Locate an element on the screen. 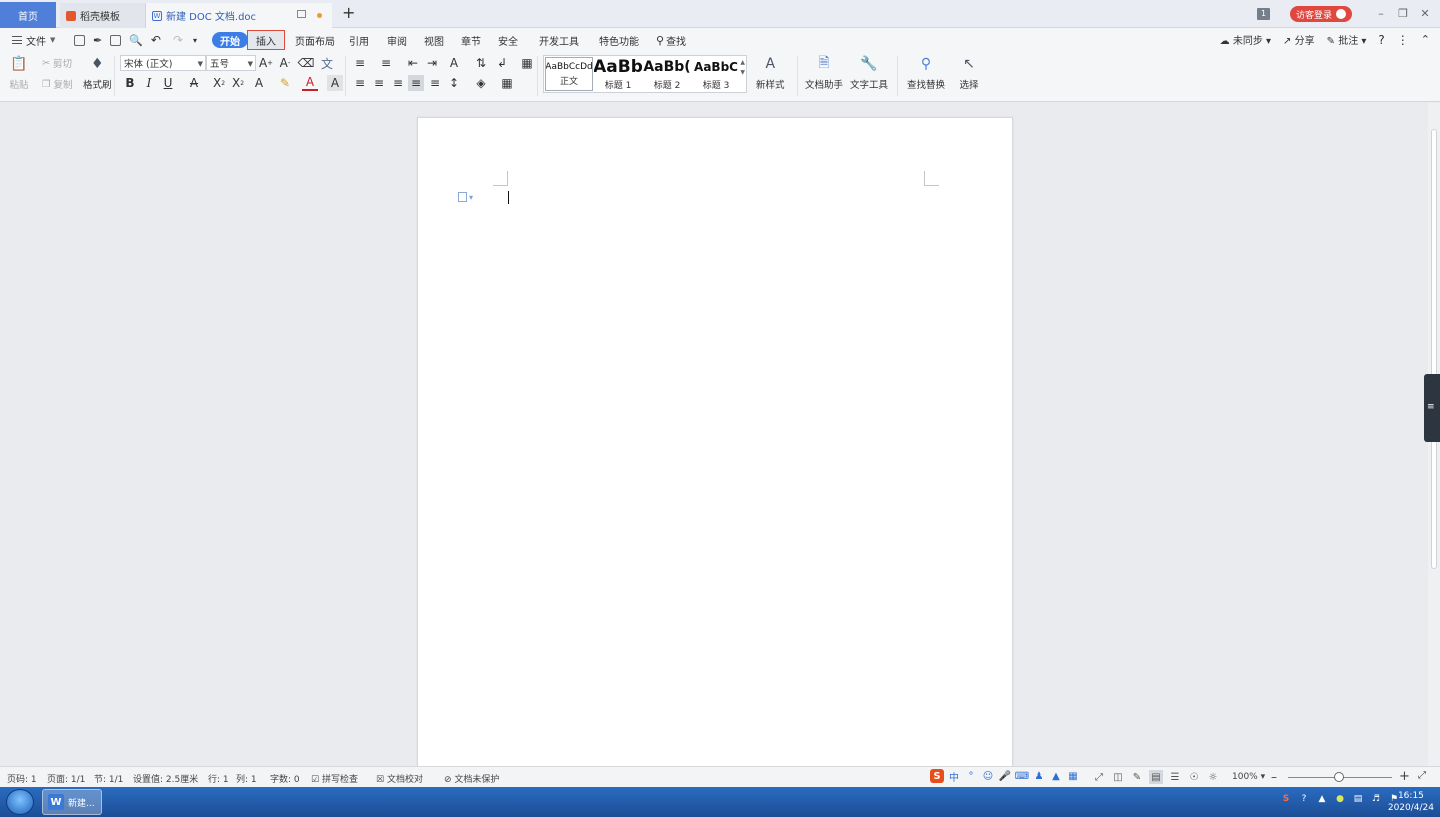  tray-expand-icon: ▲ is located at coordinates (1322, 799).